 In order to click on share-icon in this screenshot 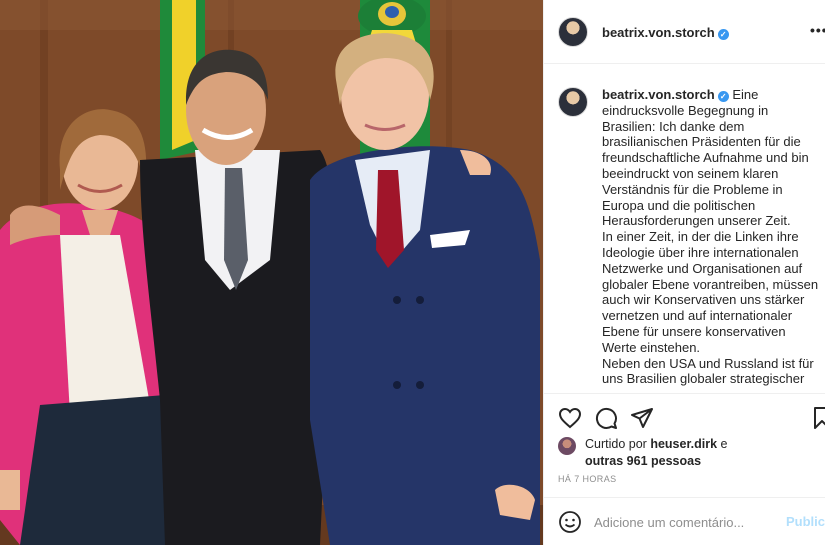, I will do `click(642, 418)`.